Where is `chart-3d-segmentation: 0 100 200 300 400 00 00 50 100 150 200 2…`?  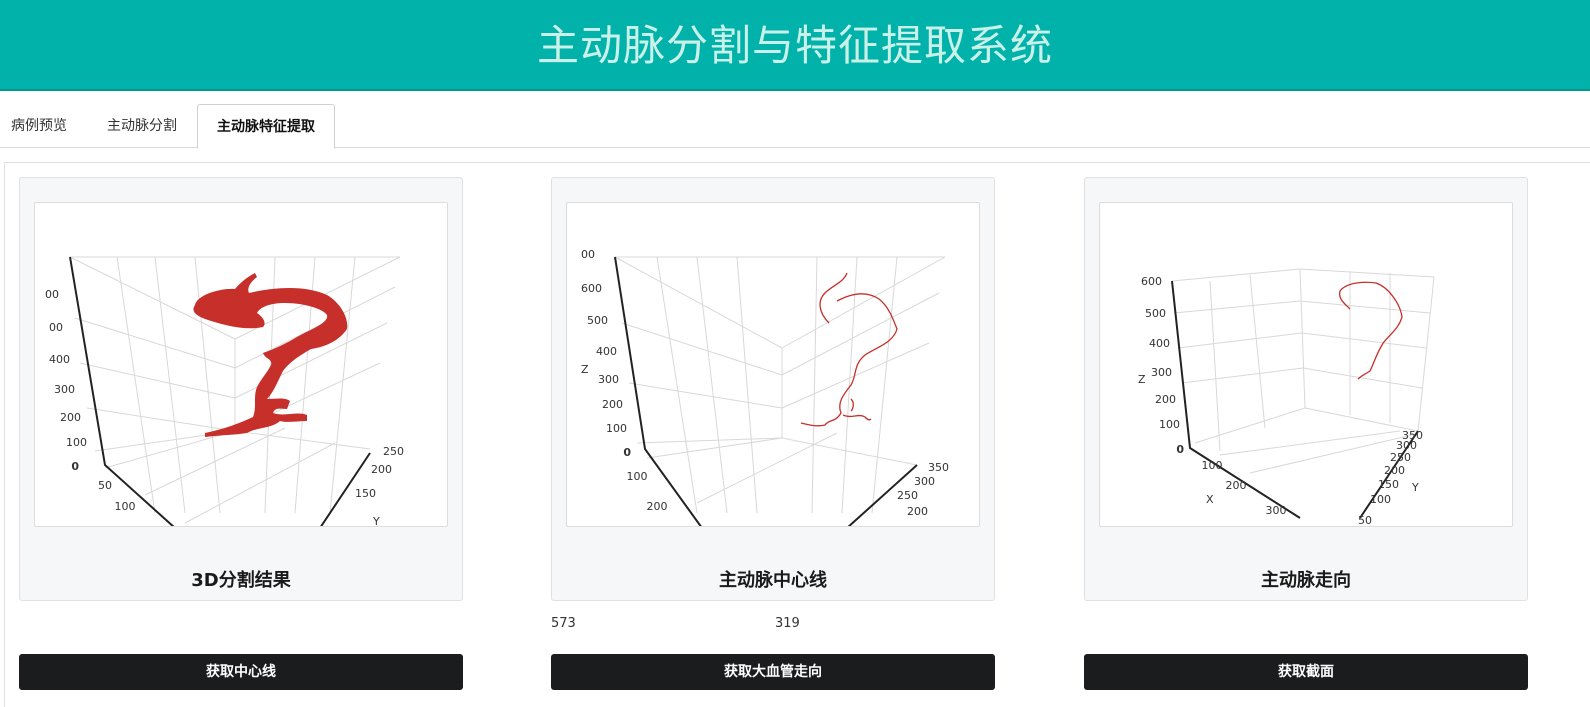
chart-3d-segmentation: 0 100 200 300 400 00 00 50 100 150 200 2… is located at coordinates (241, 365).